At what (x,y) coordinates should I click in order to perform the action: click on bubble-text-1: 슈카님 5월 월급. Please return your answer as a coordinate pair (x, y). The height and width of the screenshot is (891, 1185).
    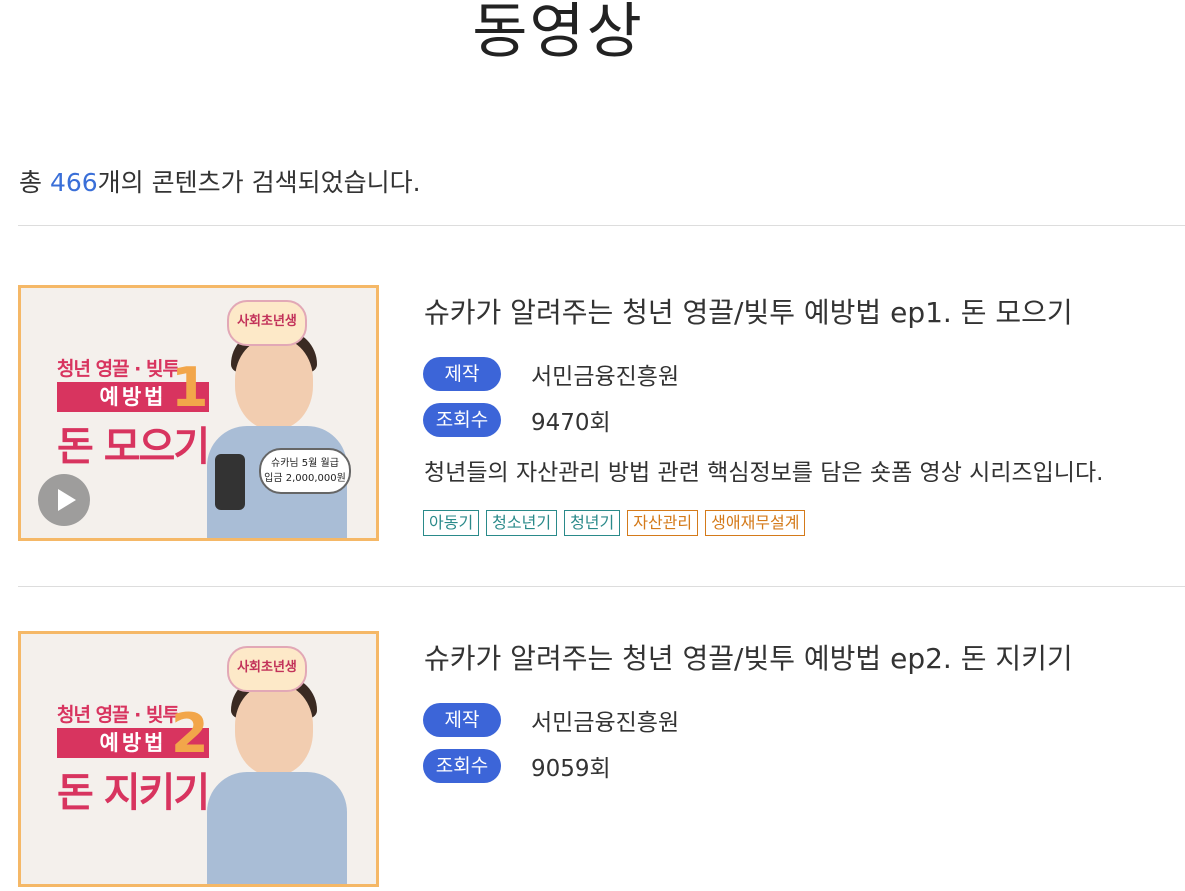
    Looking at the image, I should click on (305, 463).